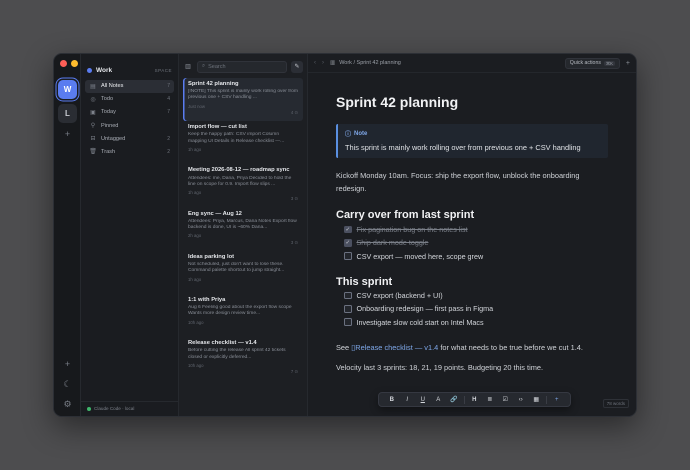  What do you see at coordinates (473, 134) in the screenshot?
I see `callout-header: ⓘ Note` at bounding box center [473, 134].